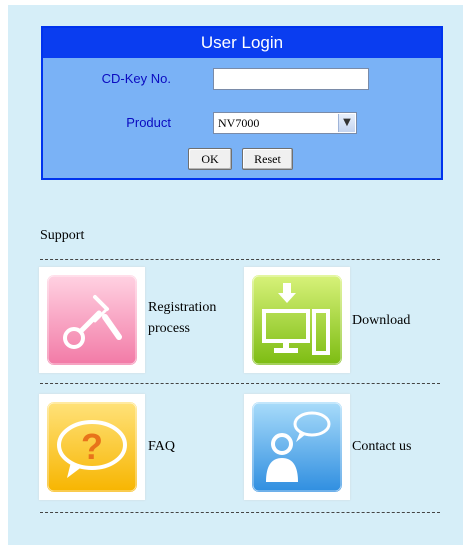 The height and width of the screenshot is (545, 465). I want to click on registration-tile, so click(92, 320).